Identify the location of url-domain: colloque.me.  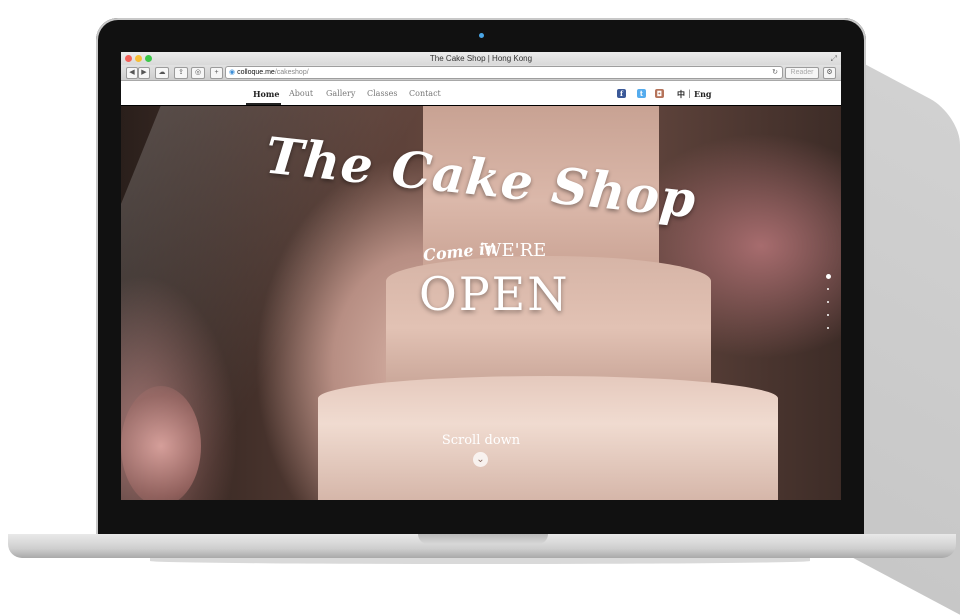
(256, 72).